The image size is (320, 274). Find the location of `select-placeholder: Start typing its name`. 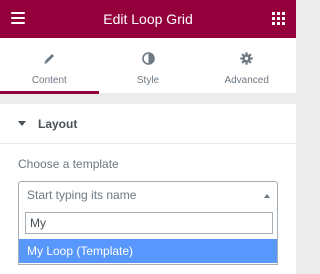

select-placeholder: Start typing its name is located at coordinates (82, 195).